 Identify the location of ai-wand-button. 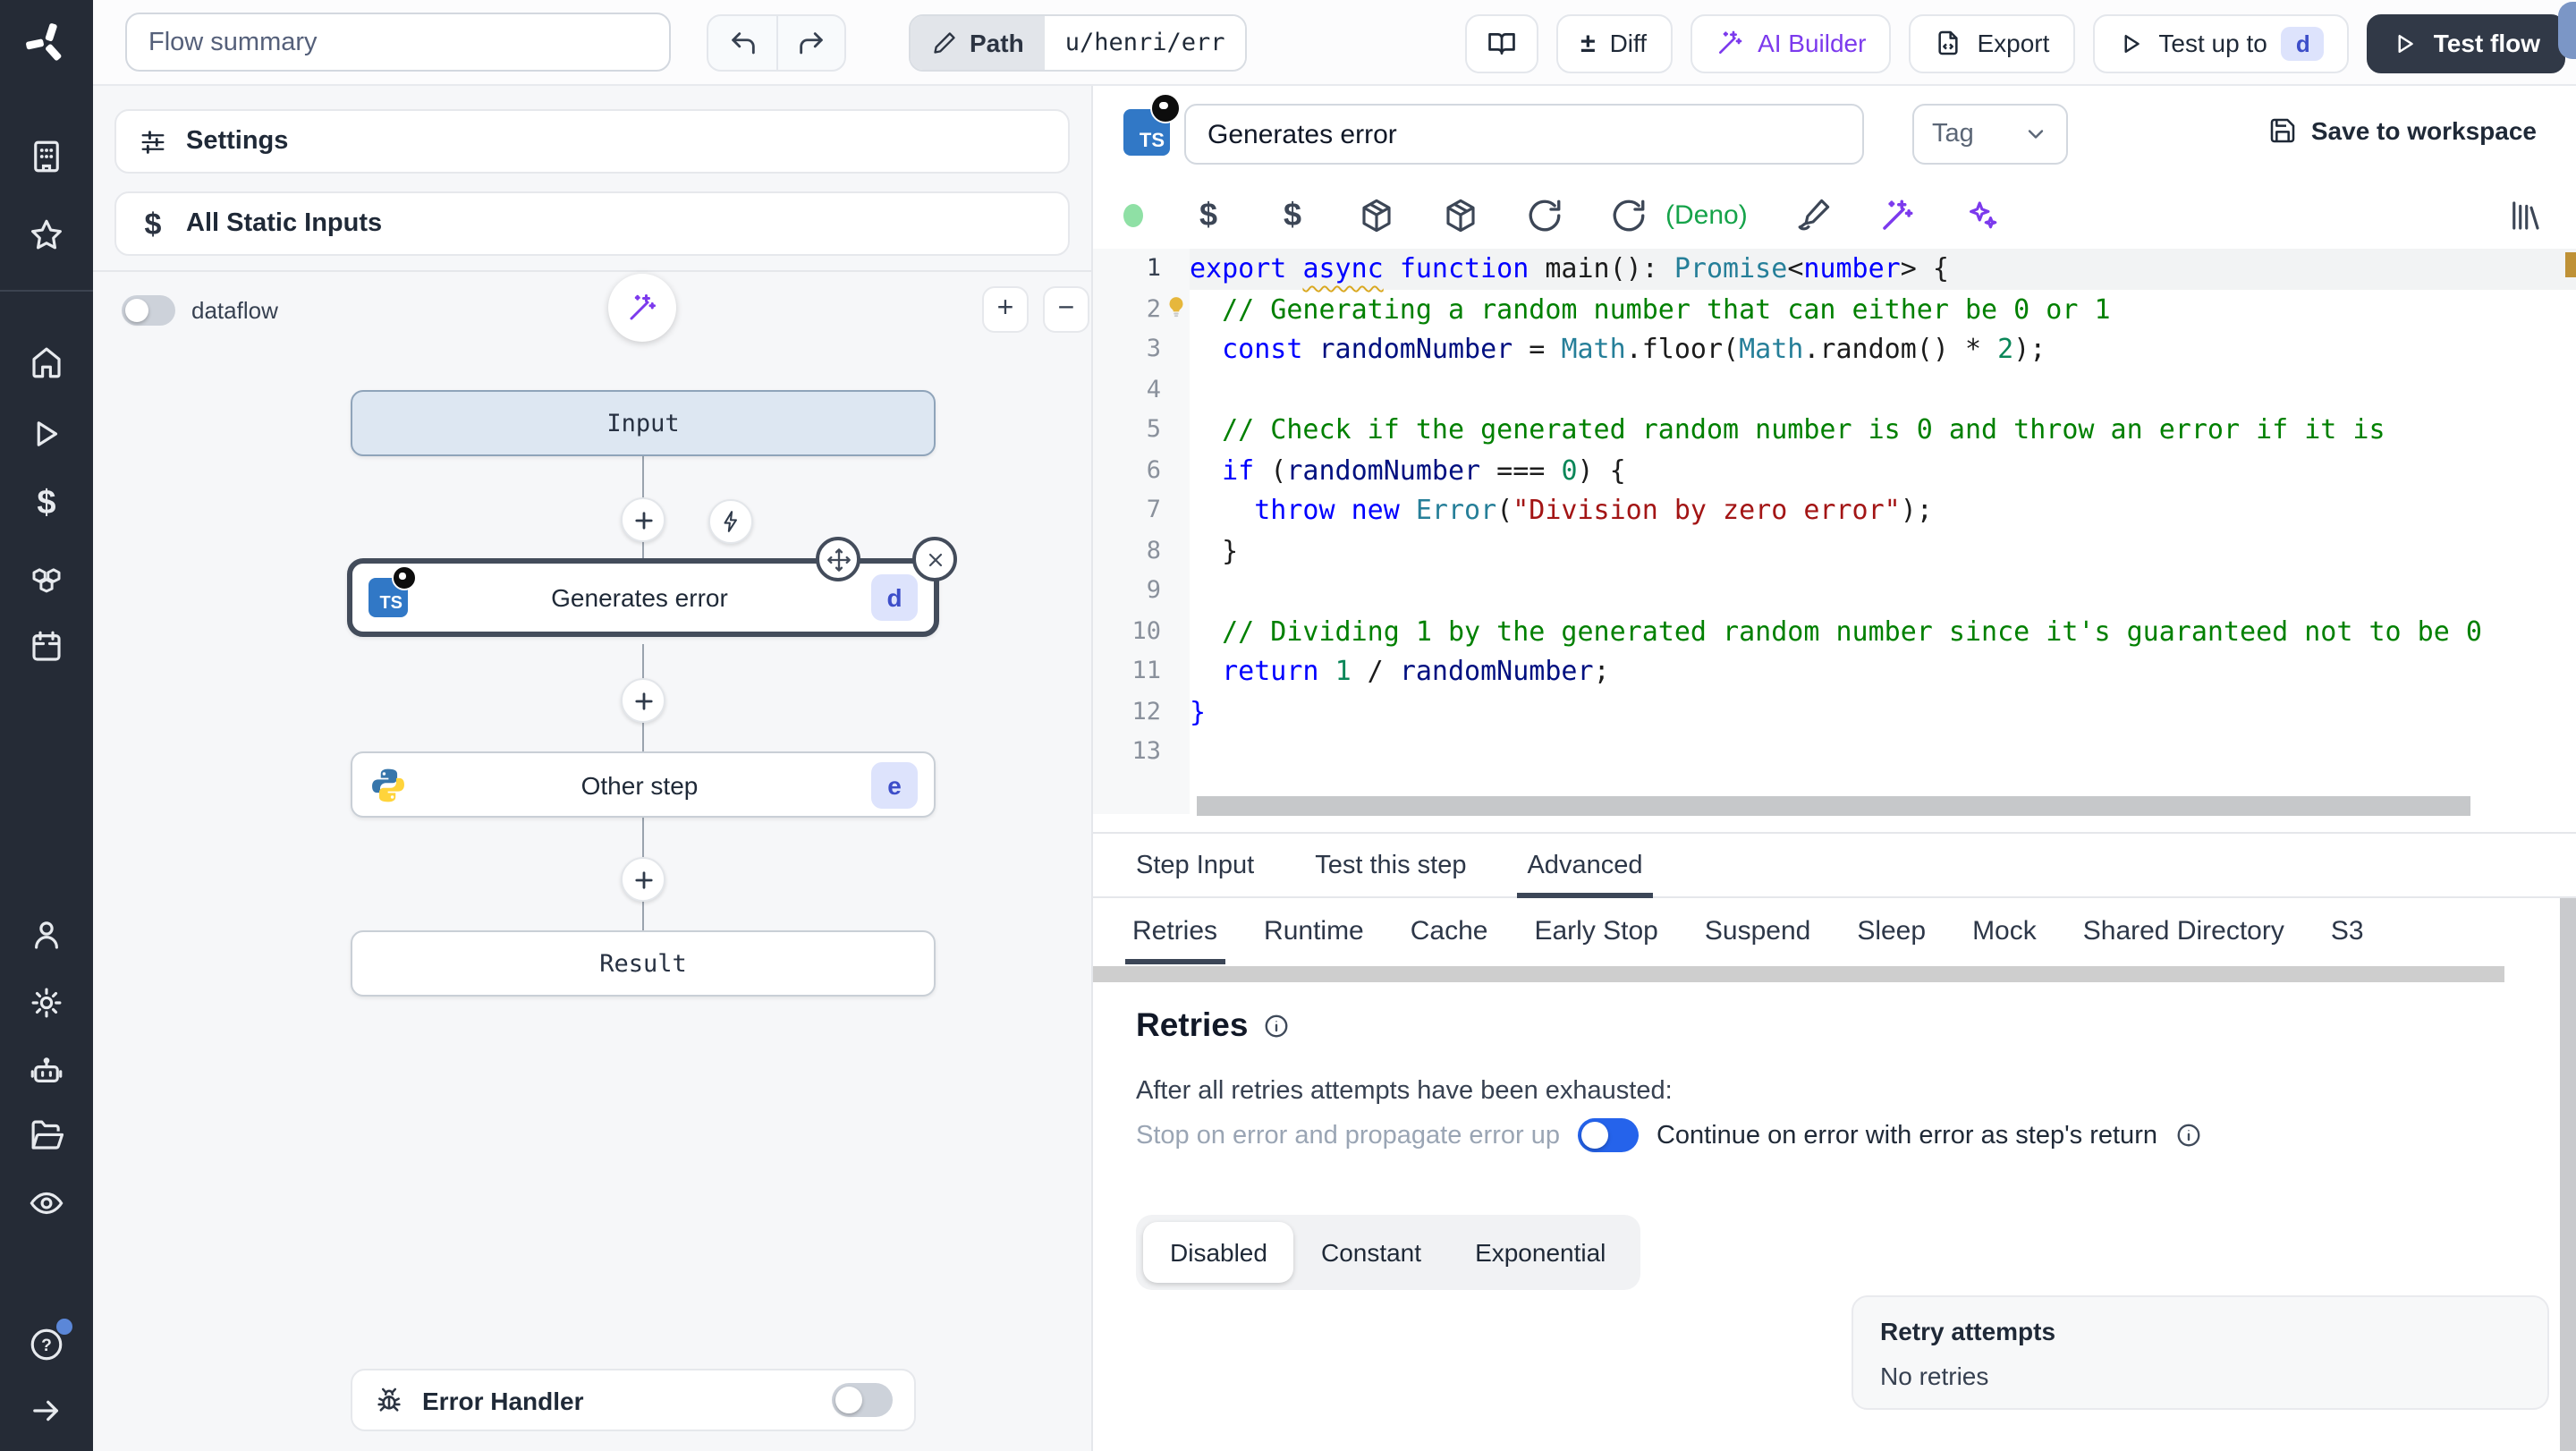
(642, 308).